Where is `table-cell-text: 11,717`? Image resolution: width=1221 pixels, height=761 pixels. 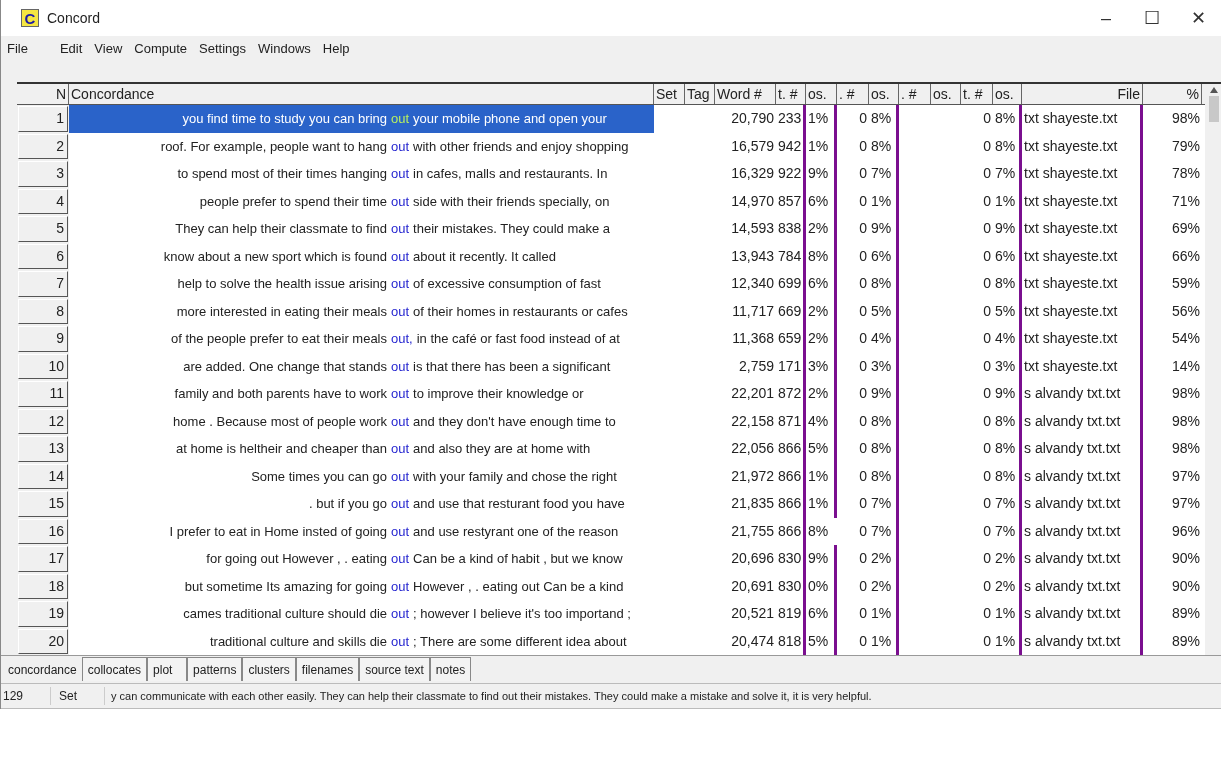
table-cell-text: 11,717 is located at coordinates (753, 311).